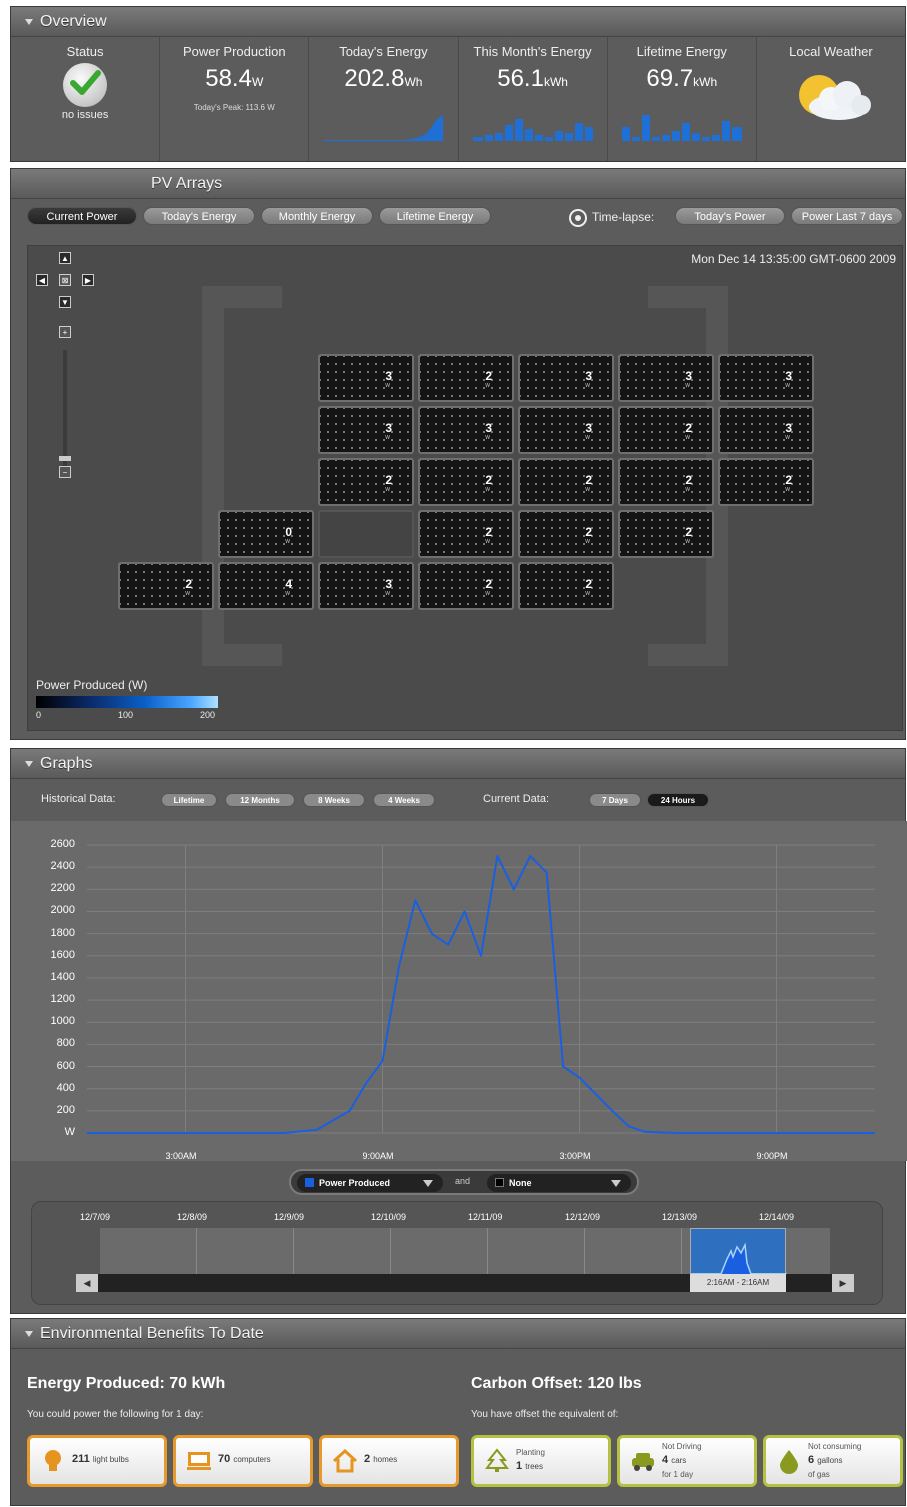  What do you see at coordinates (738, 1251) in the screenshot?
I see `navigator-selection` at bounding box center [738, 1251].